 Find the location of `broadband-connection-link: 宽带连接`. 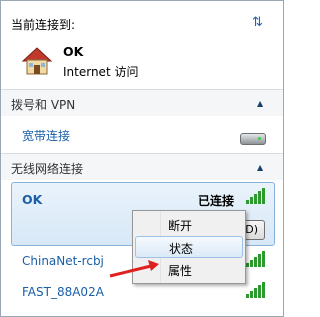

broadband-connection-link: 宽带连接 is located at coordinates (46, 135).